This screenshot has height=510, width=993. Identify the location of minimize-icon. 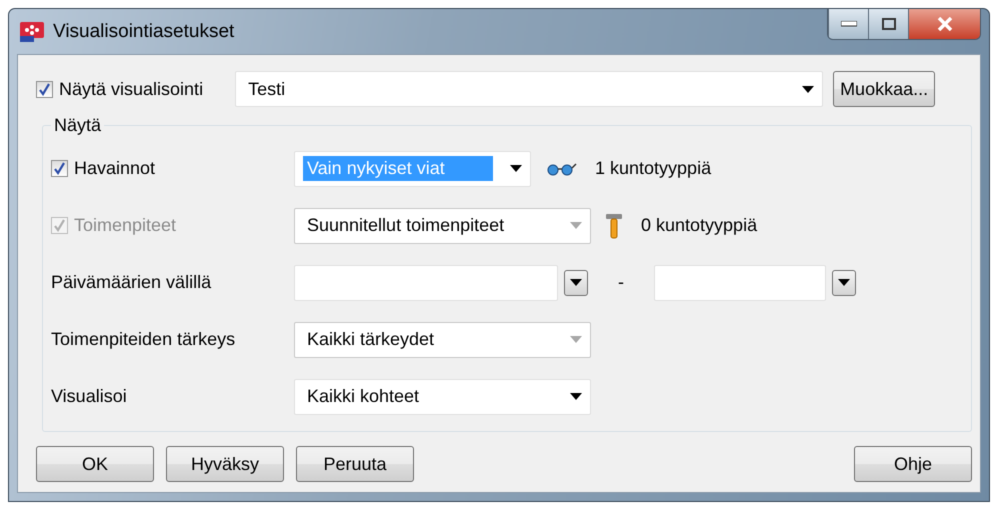
(848, 24).